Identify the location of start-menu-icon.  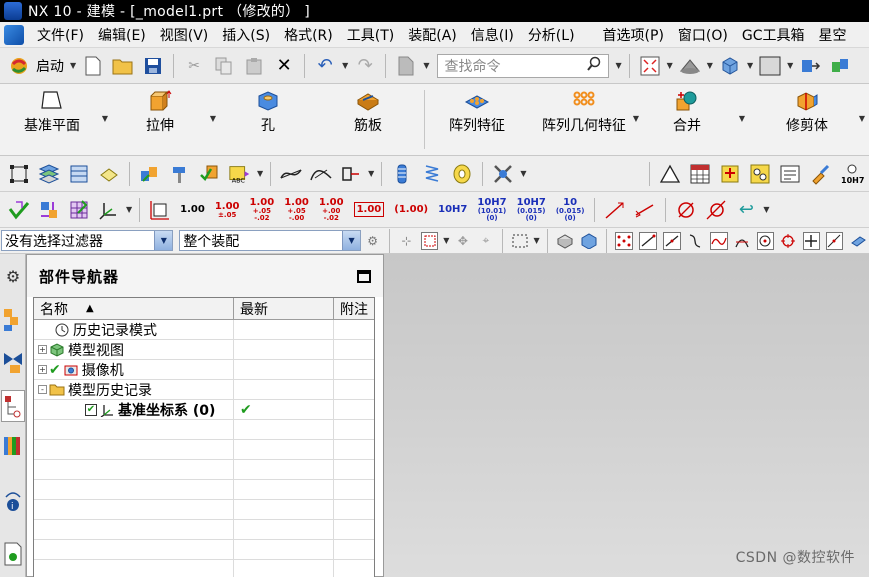
(19, 66).